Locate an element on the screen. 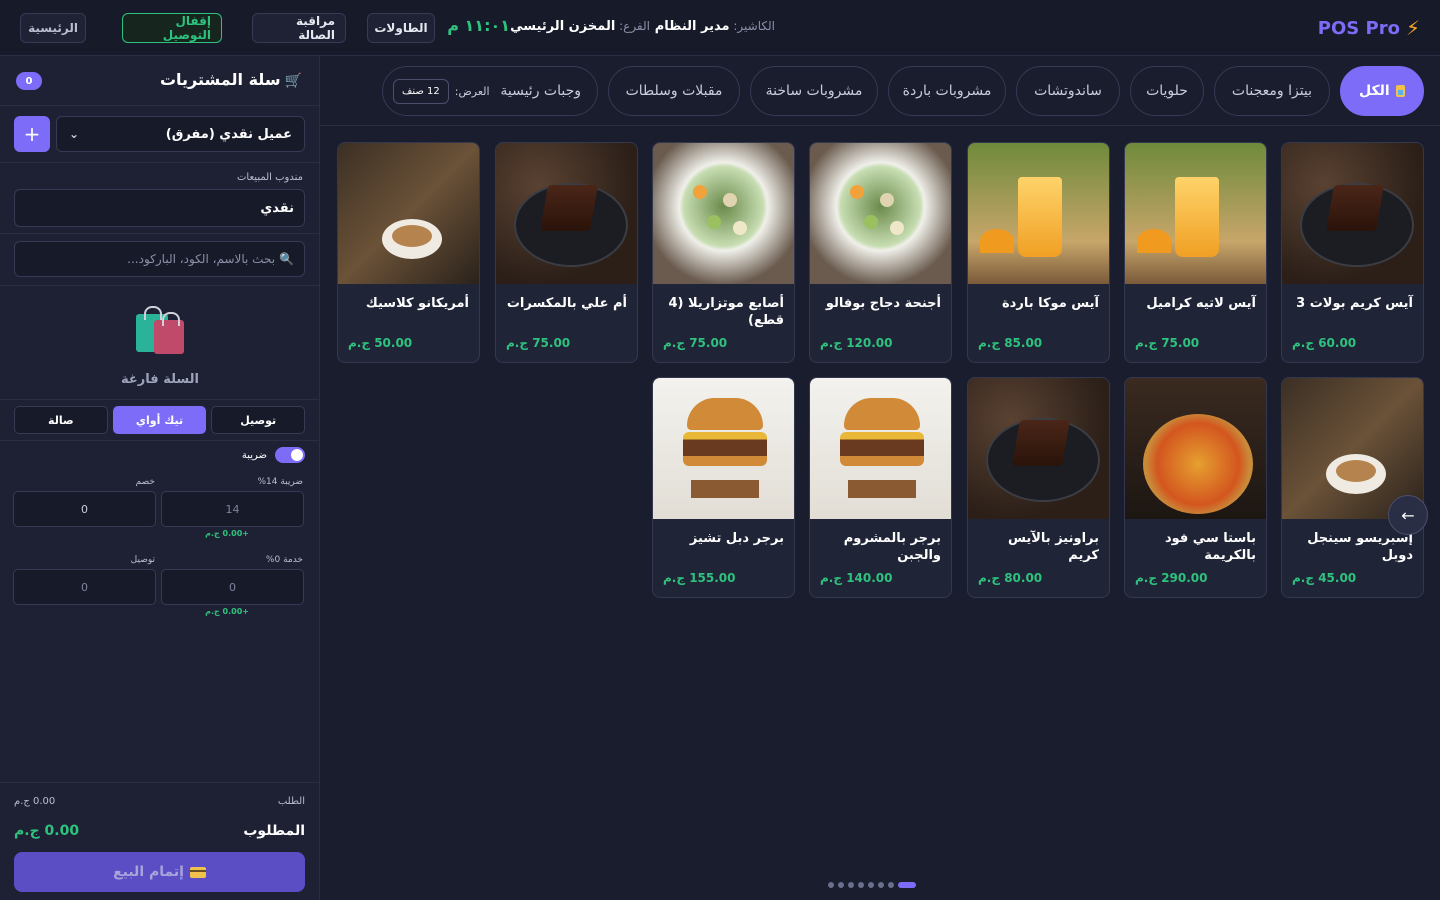  service-amount: +0.00 ج.م is located at coordinates (227, 611).